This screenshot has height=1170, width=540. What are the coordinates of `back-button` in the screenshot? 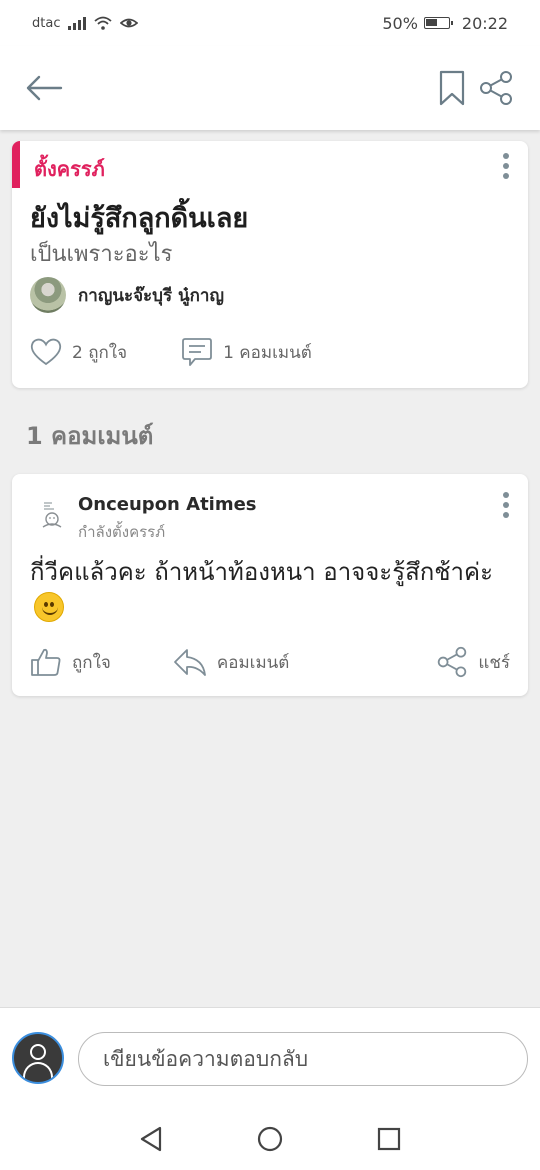 It's located at (44, 88).